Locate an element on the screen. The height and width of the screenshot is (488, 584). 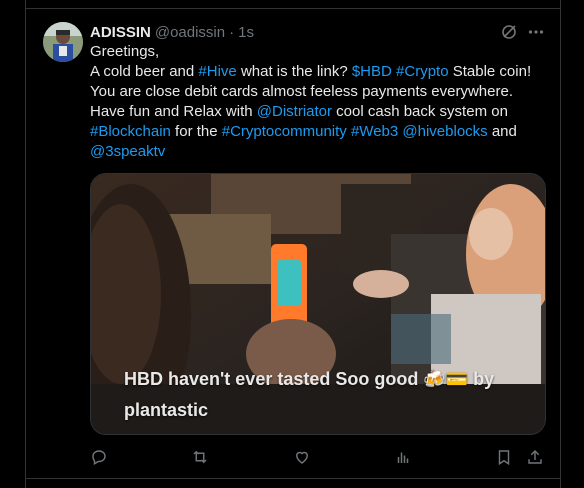
author-name: ADISSIN is located at coordinates (120, 32).